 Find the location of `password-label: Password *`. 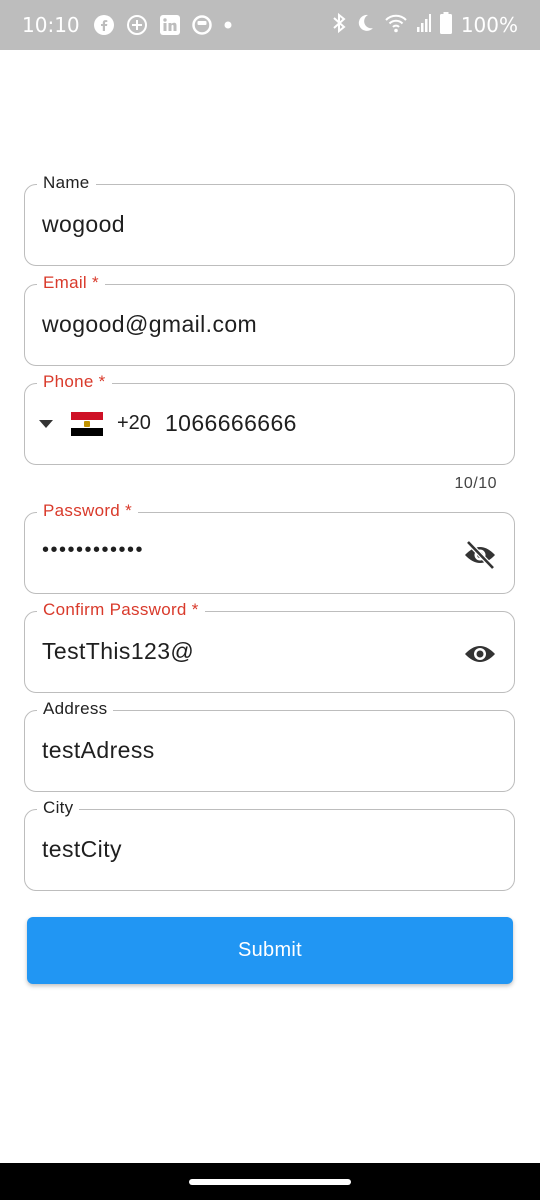

password-label: Password * is located at coordinates (87, 511).